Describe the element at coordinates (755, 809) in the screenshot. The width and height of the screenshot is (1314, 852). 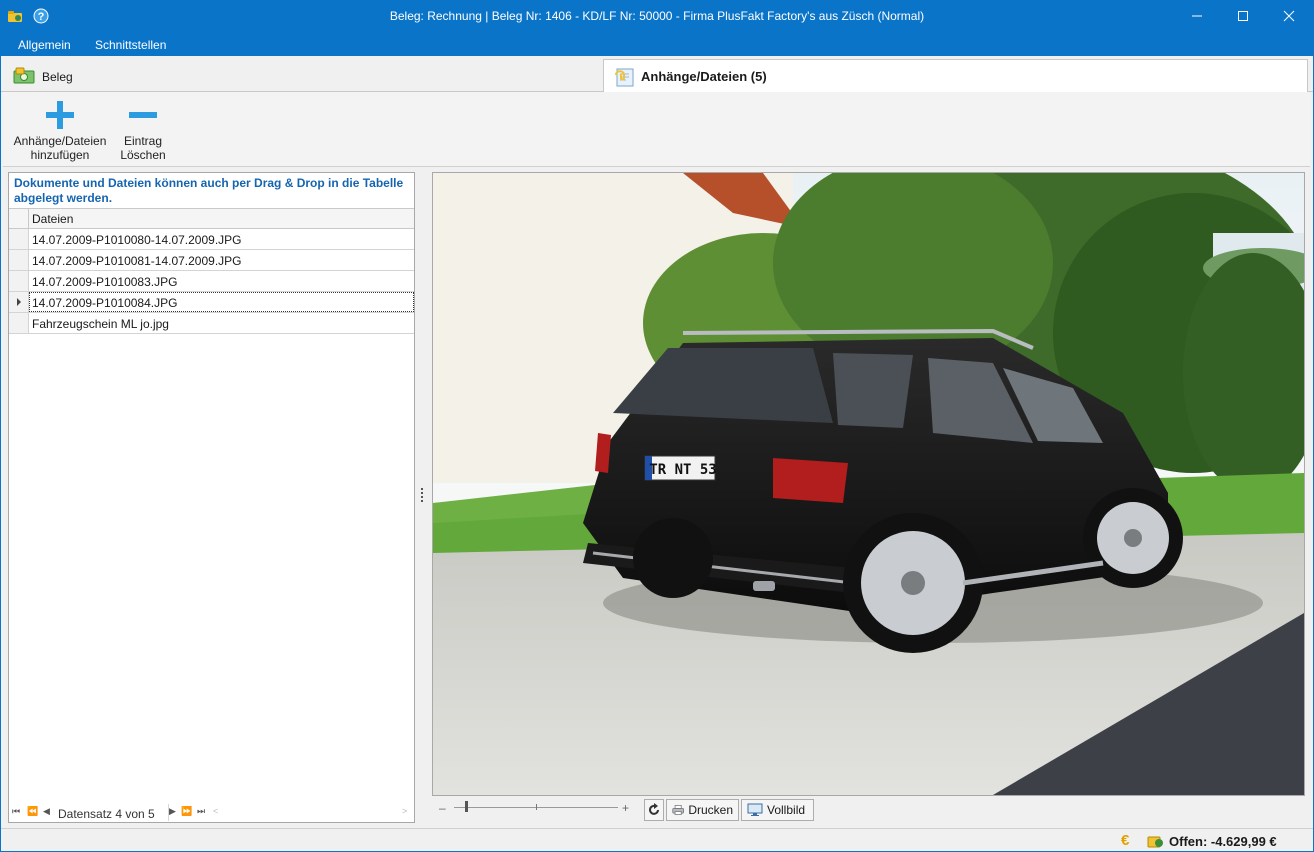
I see `monitor-icon` at that location.